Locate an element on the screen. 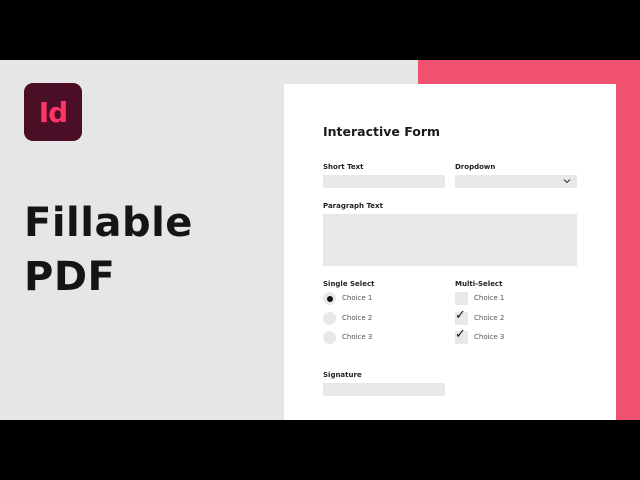  dropdown-label: Dropdown is located at coordinates (475, 167).